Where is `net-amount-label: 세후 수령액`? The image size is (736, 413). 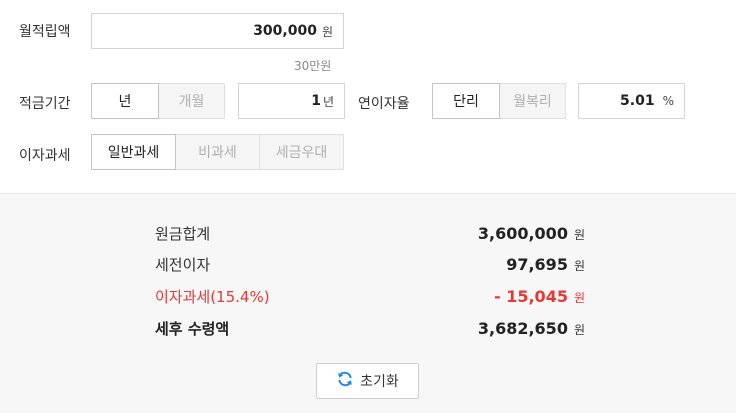 net-amount-label: 세후 수령액 is located at coordinates (192, 328).